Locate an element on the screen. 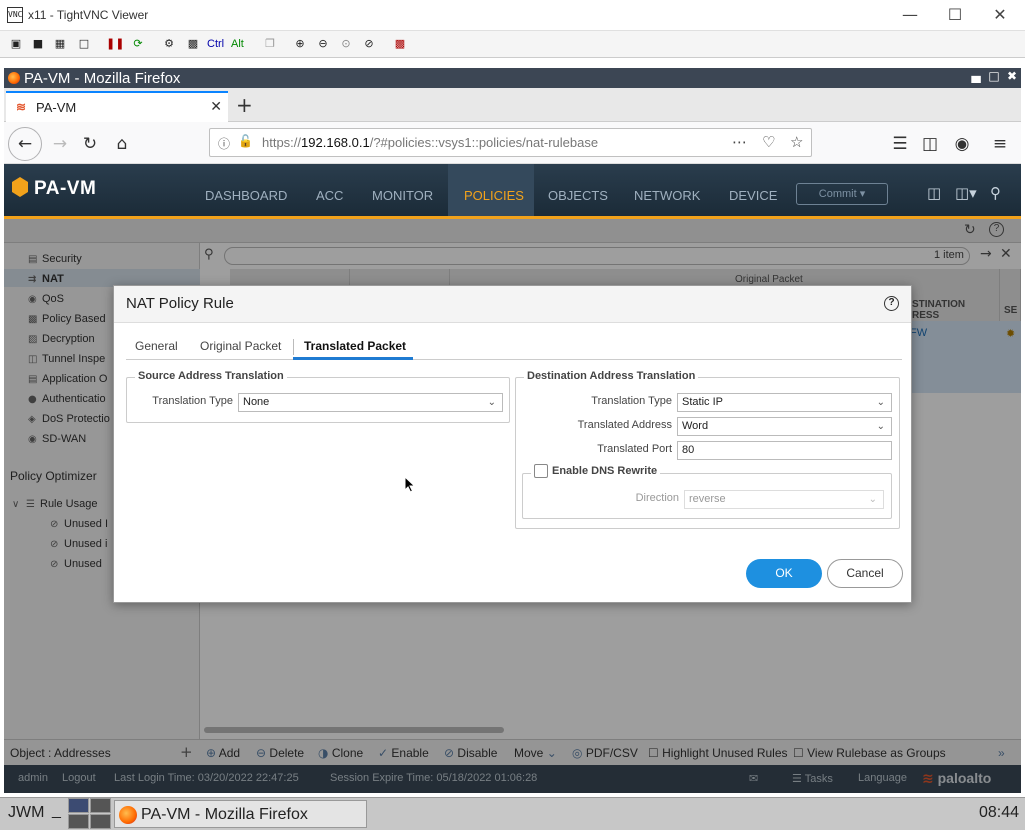  pocket-icon: ♡ is located at coordinates (768, 142).